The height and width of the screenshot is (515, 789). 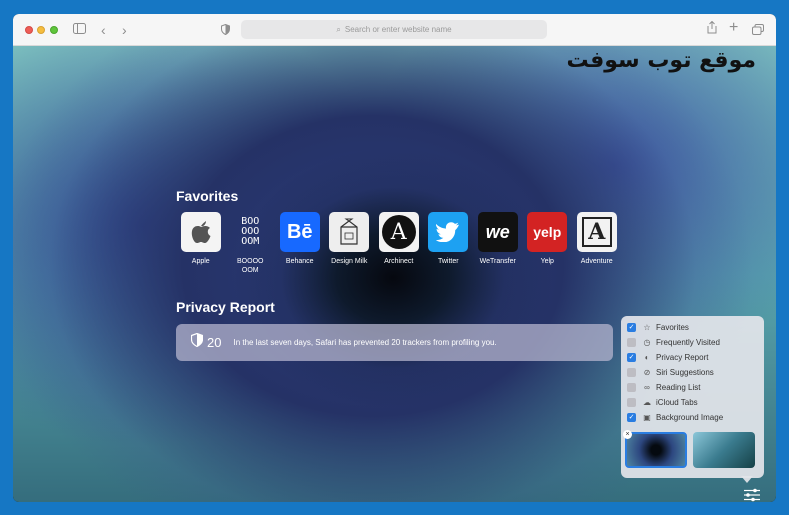 I want to click on favorite-label: Apple, so click(x=200, y=261).